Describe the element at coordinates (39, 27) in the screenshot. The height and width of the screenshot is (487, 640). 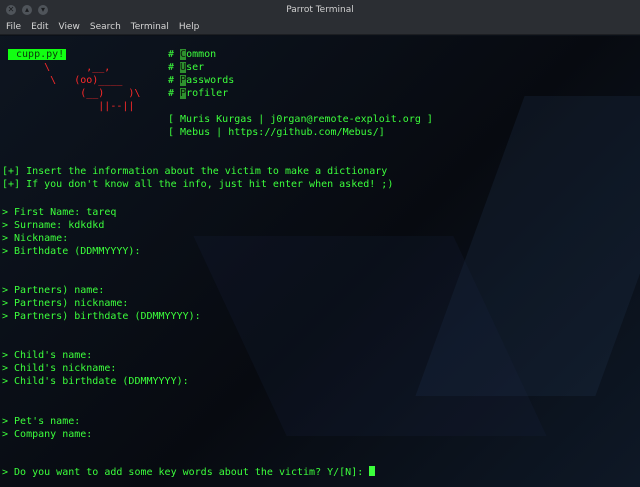
I see `menu-edit: Edit` at that location.